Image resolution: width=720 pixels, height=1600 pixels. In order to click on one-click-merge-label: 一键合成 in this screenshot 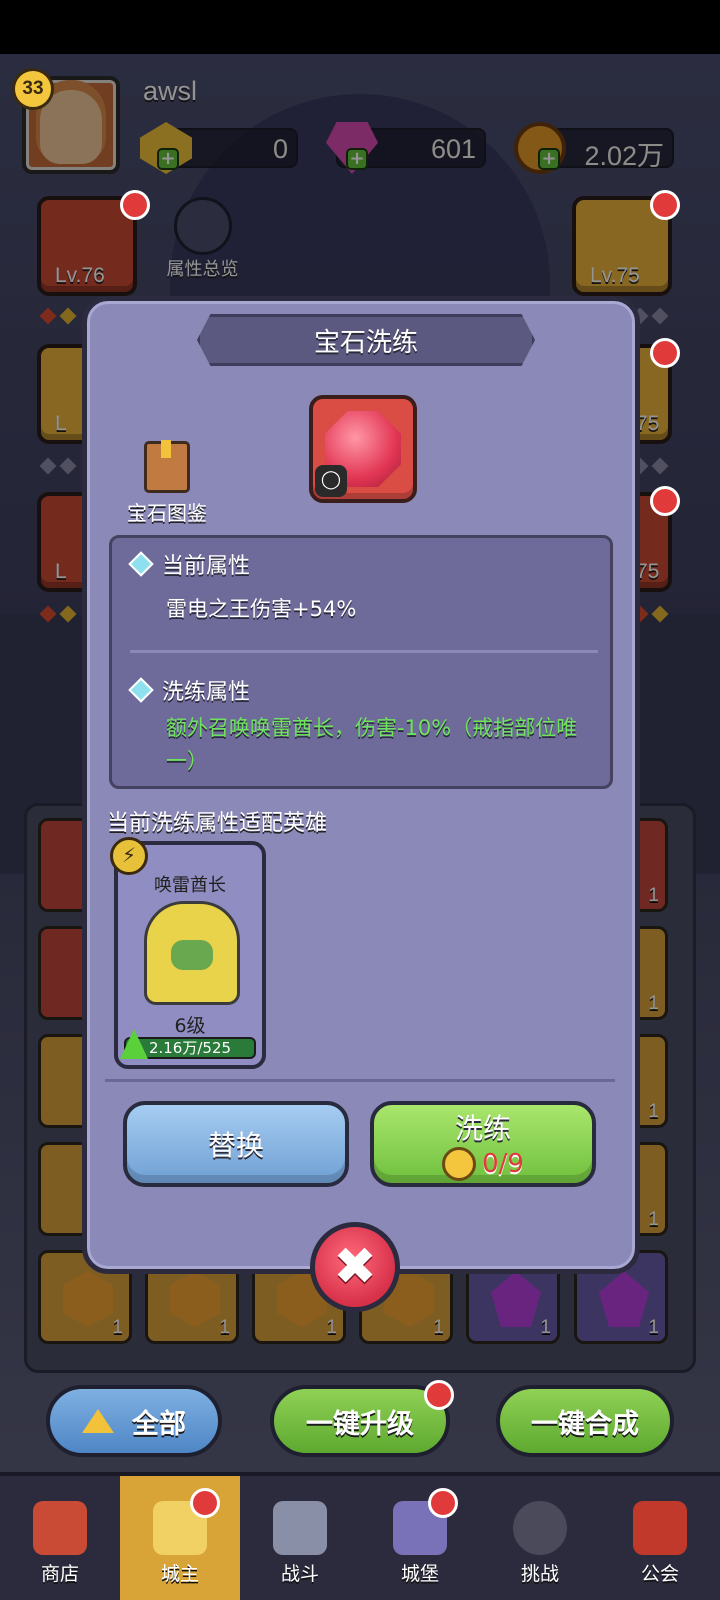, I will do `click(585, 1424)`.